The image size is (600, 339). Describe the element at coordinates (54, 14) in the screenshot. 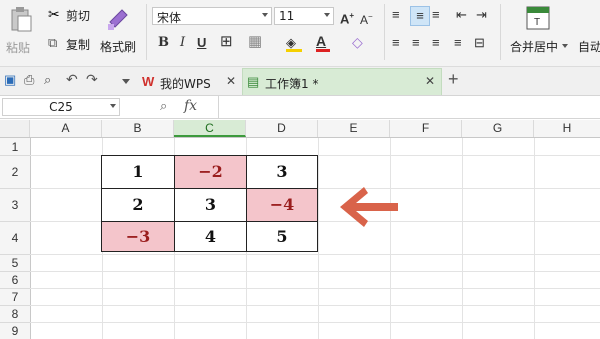

I see `scissors-icon: ✂` at that location.